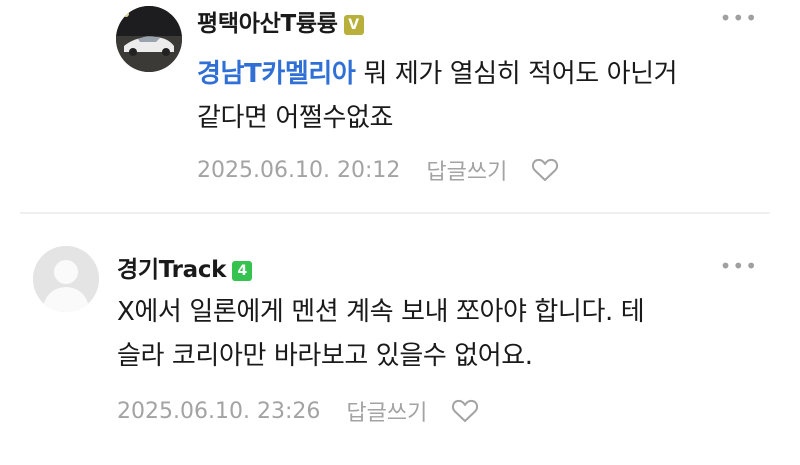 The height and width of the screenshot is (465, 800). What do you see at coordinates (381, 312) in the screenshot?
I see `comment-line-1: X에서 일론에게 멘션 계속 보내 쪼아야 합니다. 테` at bounding box center [381, 312].